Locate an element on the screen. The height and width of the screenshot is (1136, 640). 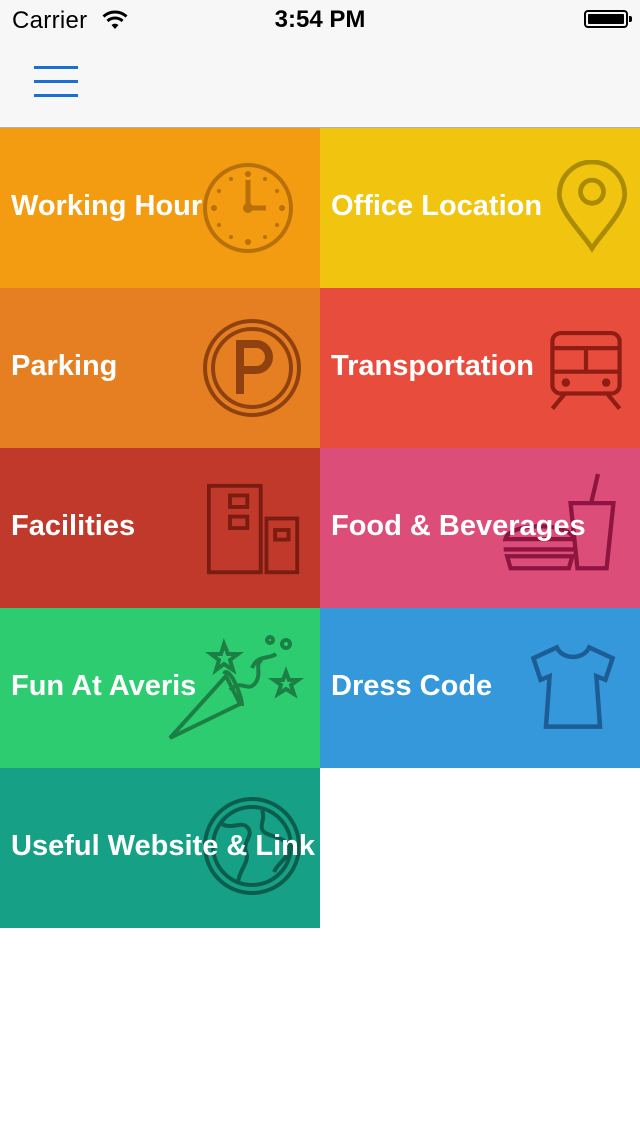
clock-icon is located at coordinates (248, 208).